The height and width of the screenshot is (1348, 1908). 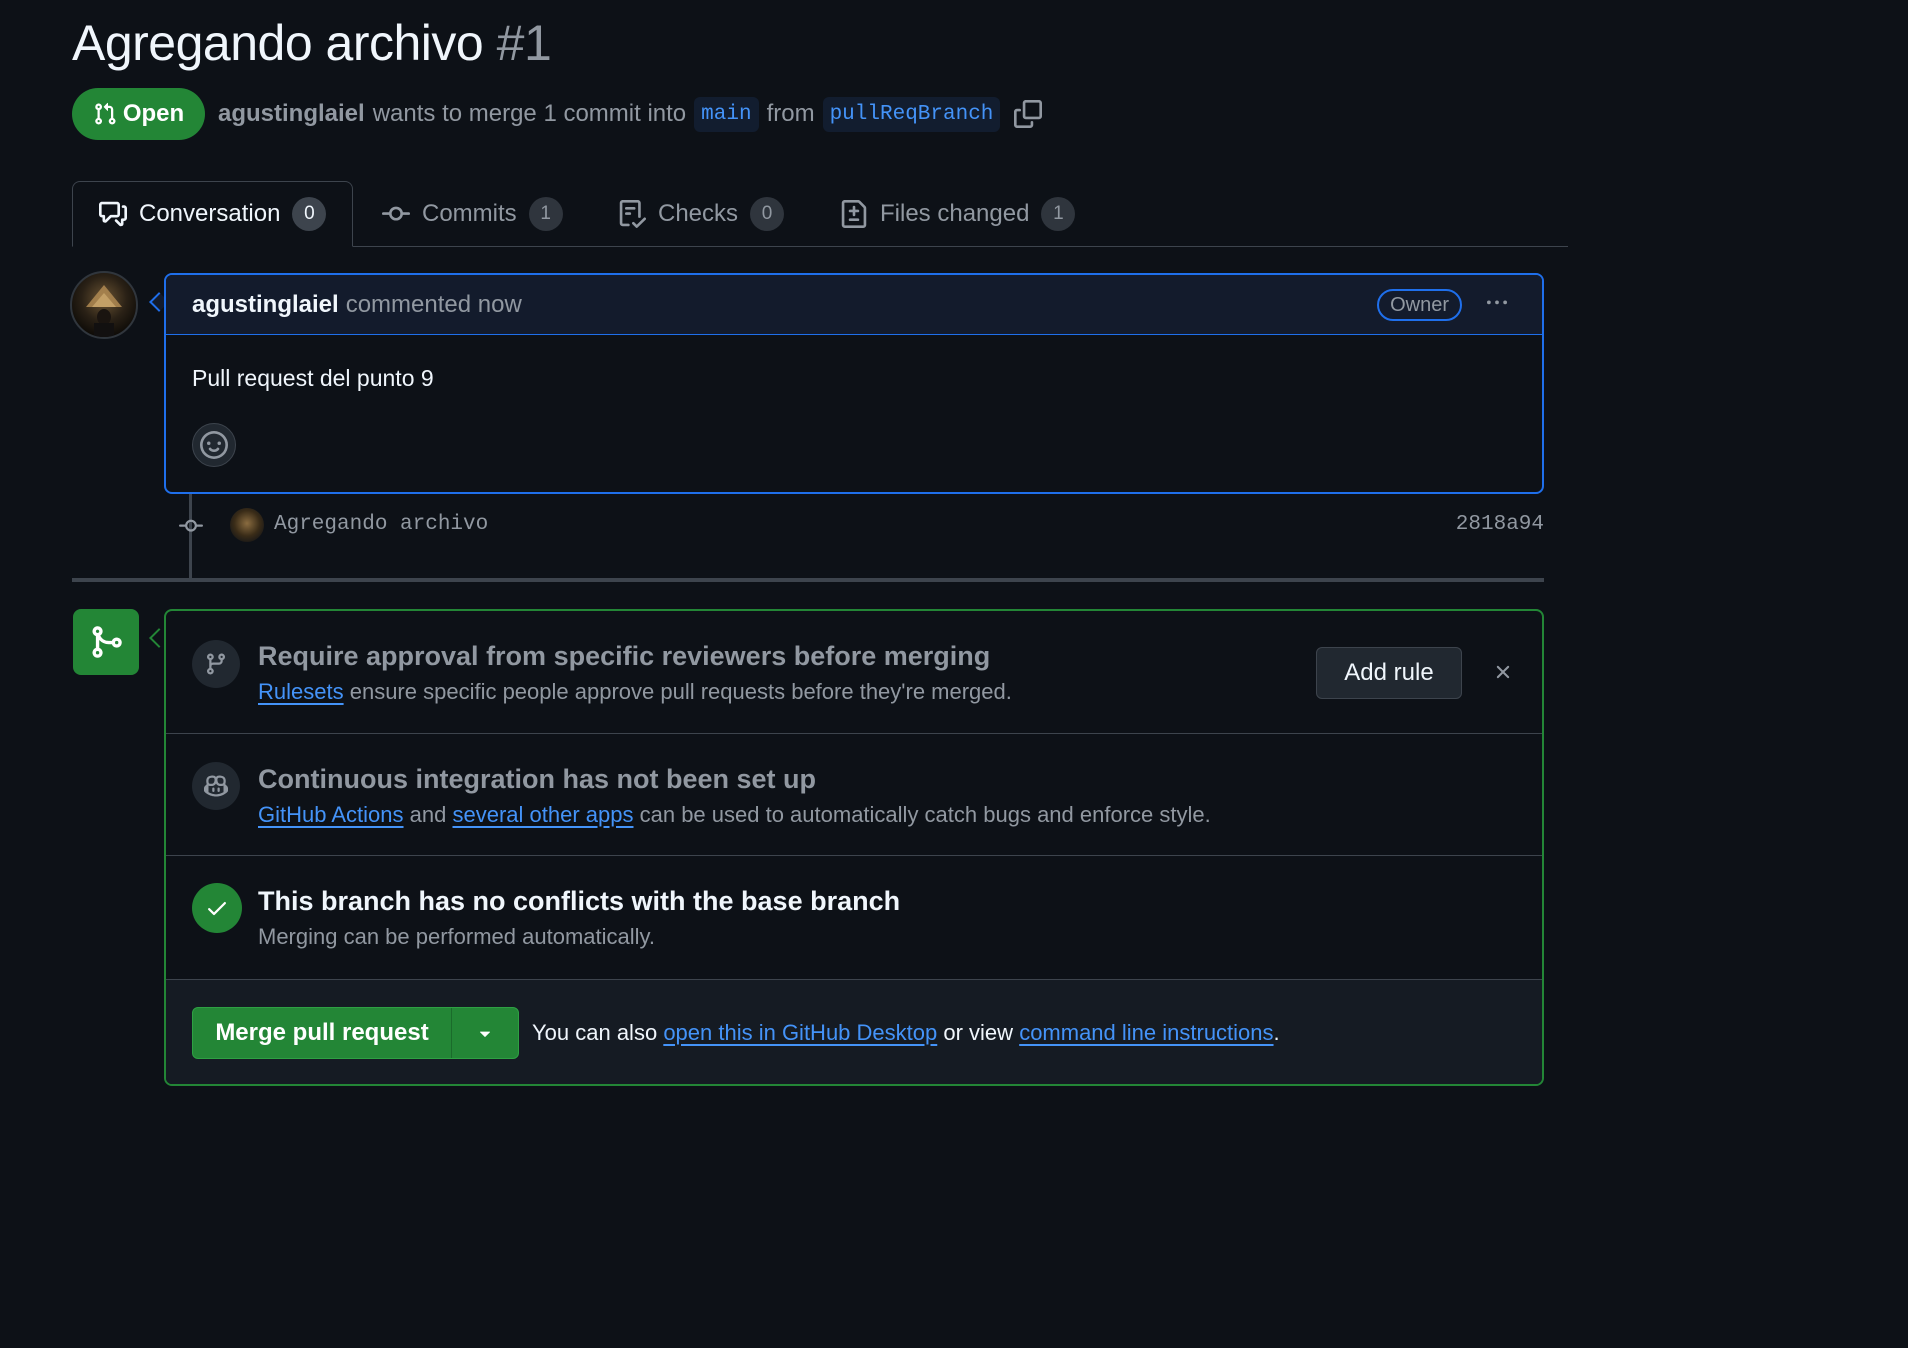 I want to click on checklist-icon, so click(x=632, y=214).